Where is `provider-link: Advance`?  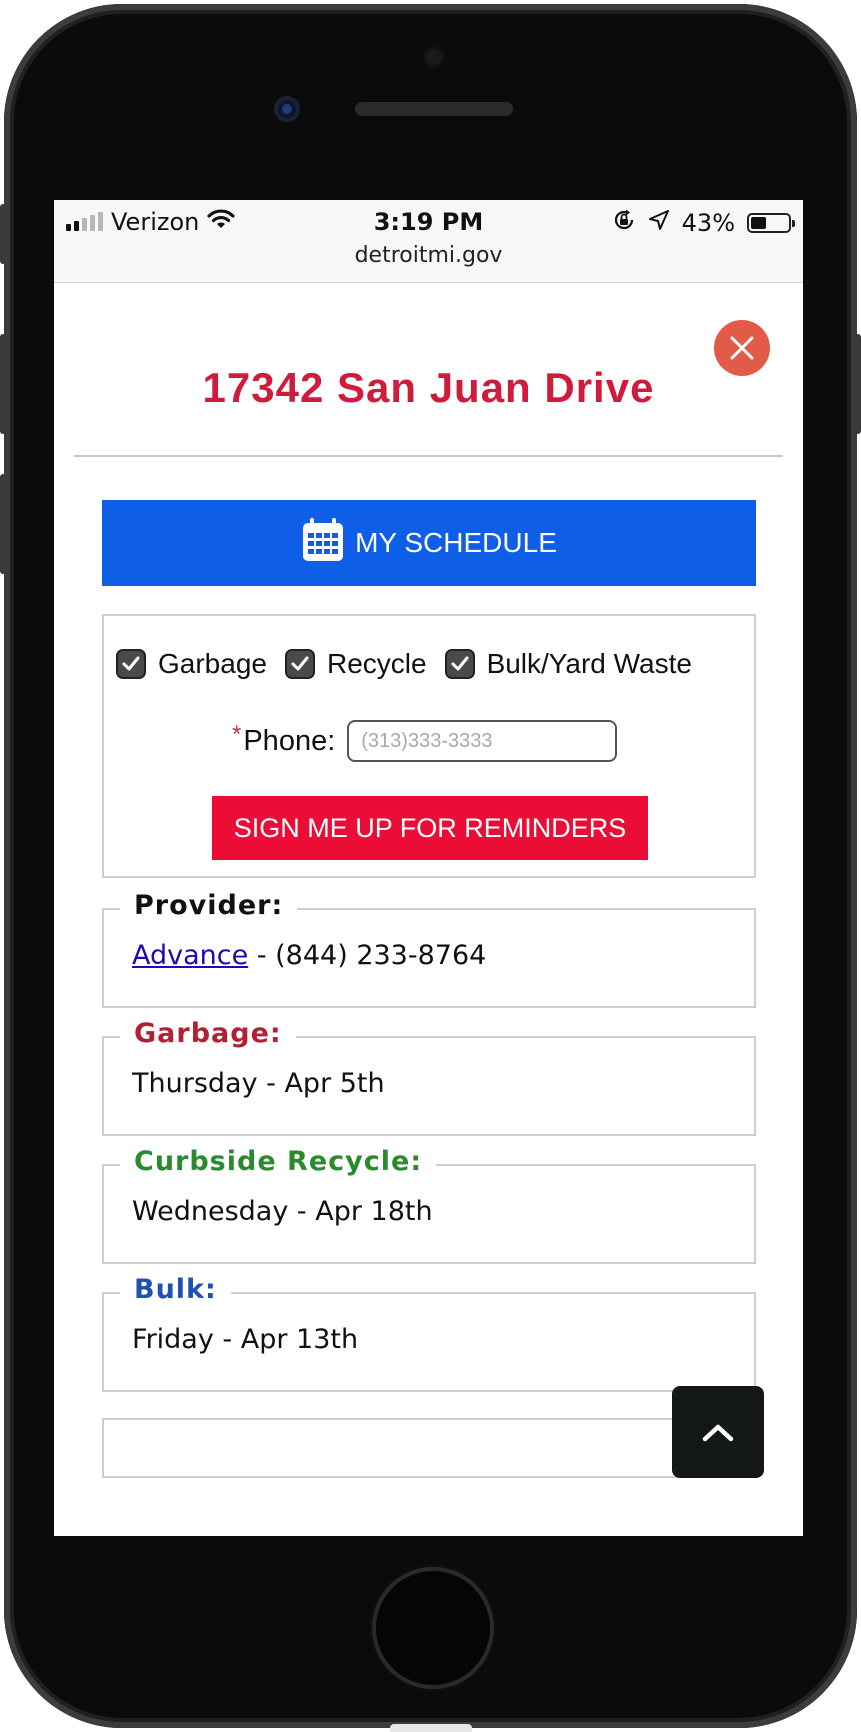
provider-link: Advance is located at coordinates (190, 955).